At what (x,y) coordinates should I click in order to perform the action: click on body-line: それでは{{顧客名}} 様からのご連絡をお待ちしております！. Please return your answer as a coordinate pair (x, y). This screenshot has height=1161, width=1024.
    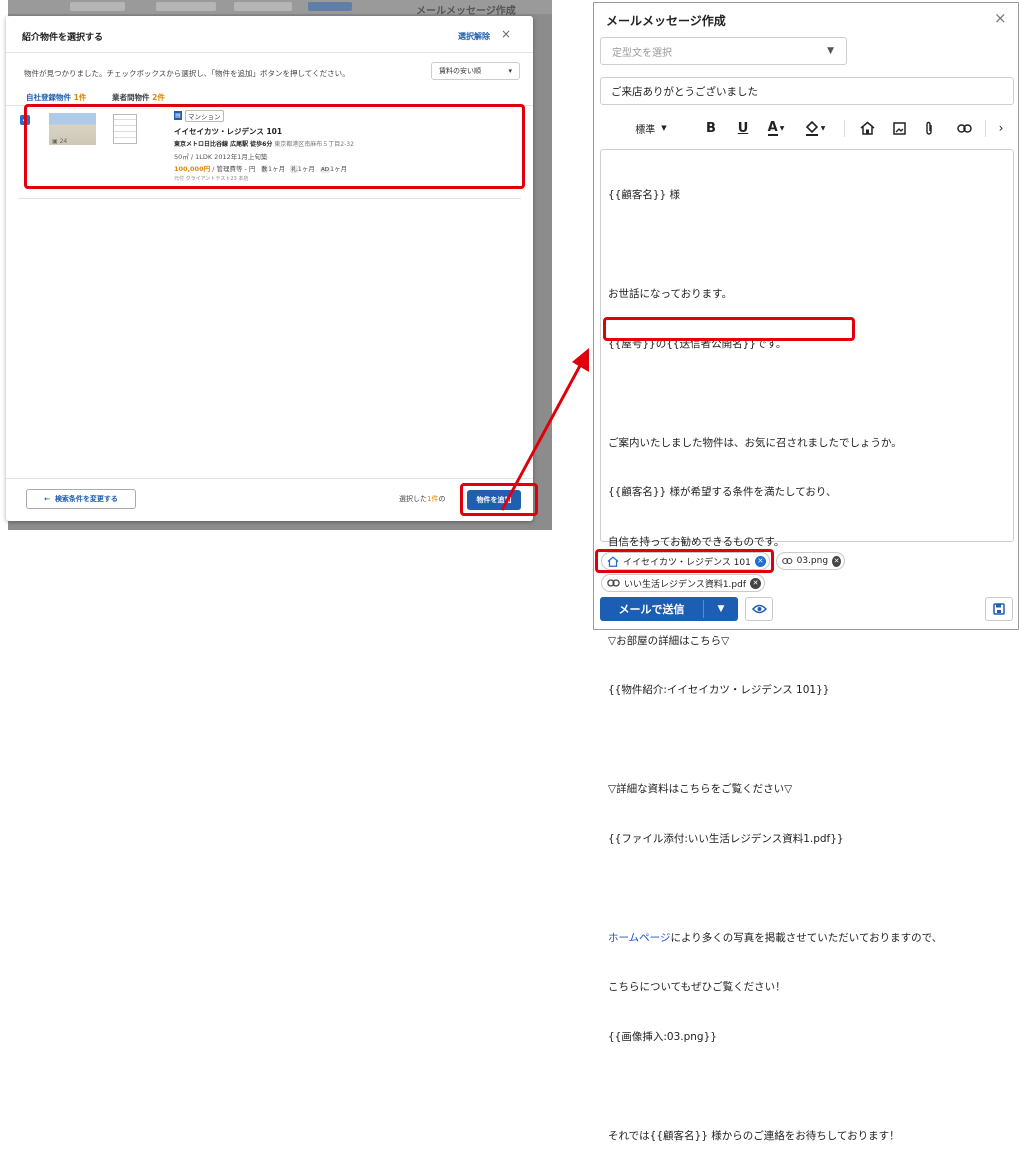
    Looking at the image, I should click on (754, 1135).